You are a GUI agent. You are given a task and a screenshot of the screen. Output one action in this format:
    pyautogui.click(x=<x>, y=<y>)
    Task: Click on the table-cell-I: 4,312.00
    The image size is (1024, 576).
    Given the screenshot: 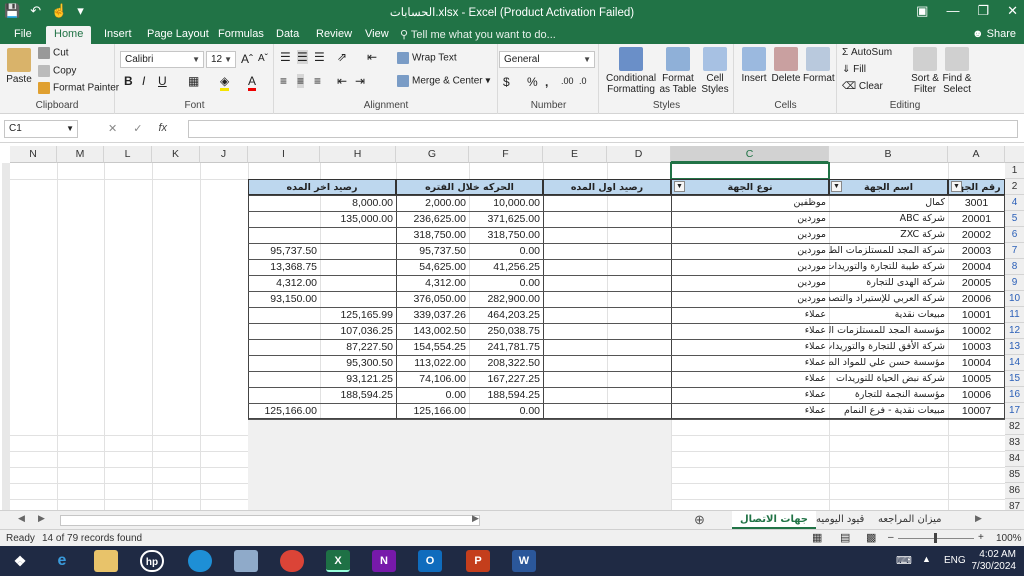 What is the action you would take?
    pyautogui.click(x=284, y=283)
    